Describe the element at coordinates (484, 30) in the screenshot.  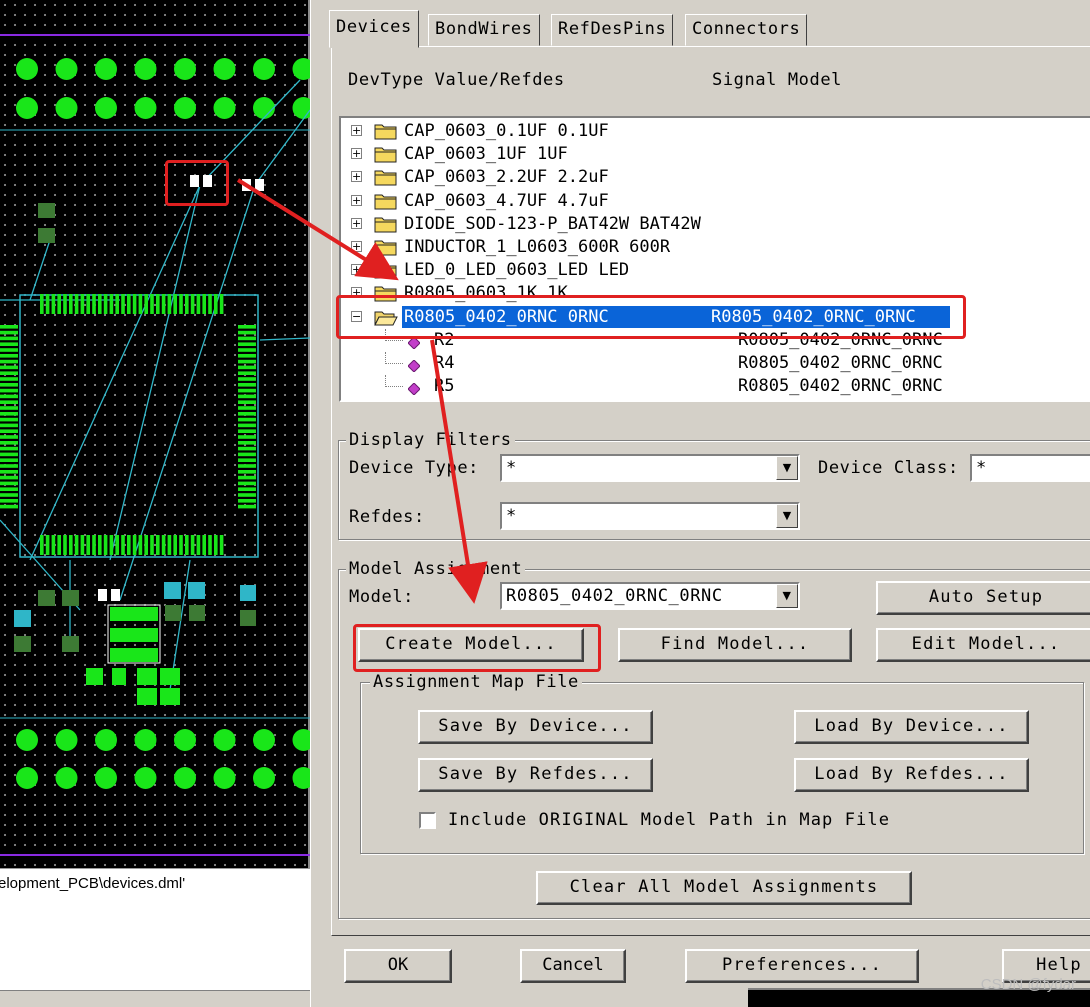
I see `tab-bondwires: BondWires` at that location.